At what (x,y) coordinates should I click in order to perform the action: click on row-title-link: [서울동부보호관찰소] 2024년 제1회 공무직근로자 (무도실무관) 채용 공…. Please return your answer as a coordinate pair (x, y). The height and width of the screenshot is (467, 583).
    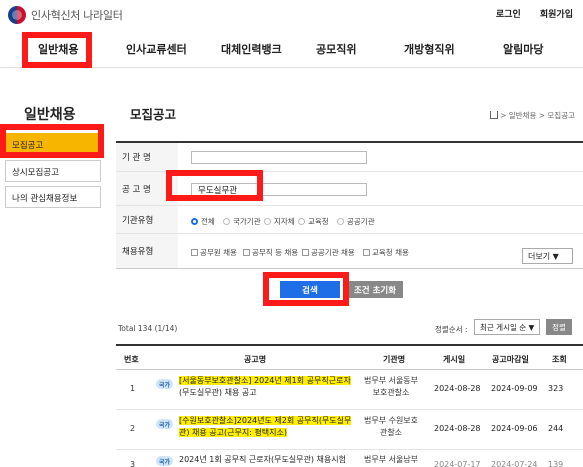
    Looking at the image, I should click on (266, 387).